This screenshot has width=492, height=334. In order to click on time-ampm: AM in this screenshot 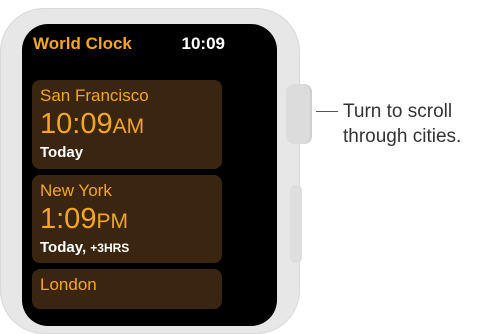, I will do `click(128, 126)`.